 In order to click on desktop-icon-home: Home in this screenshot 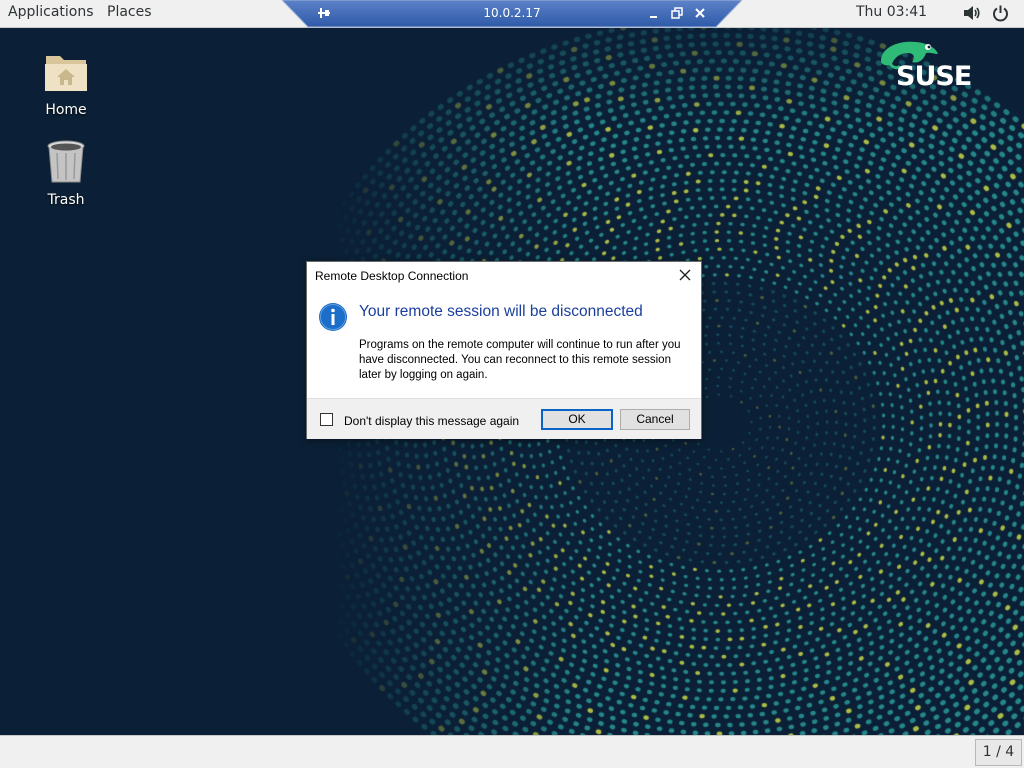, I will do `click(66, 83)`.